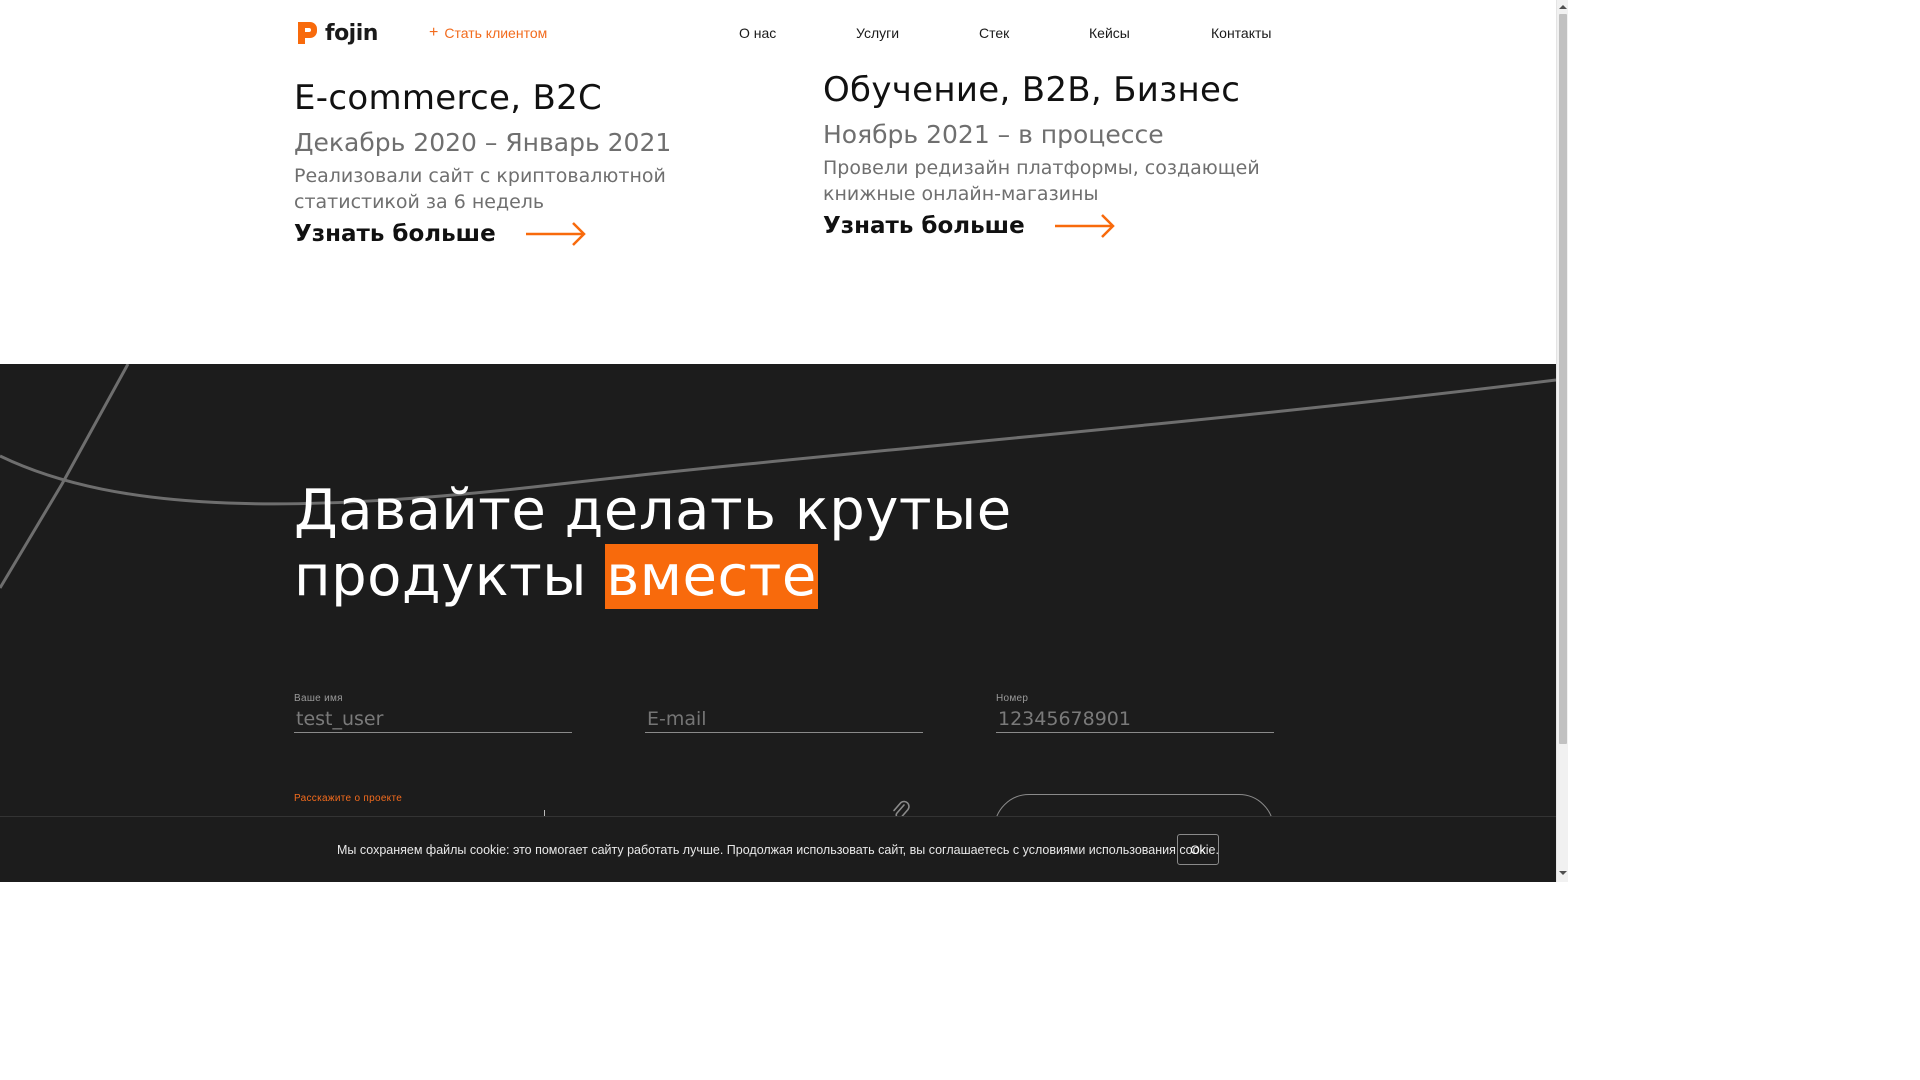 Image resolution: width=1920 pixels, height=1080 pixels. What do you see at coordinates (1032, 90) in the screenshot?
I see `case-title: Обучение, B2B, Бизнес` at bounding box center [1032, 90].